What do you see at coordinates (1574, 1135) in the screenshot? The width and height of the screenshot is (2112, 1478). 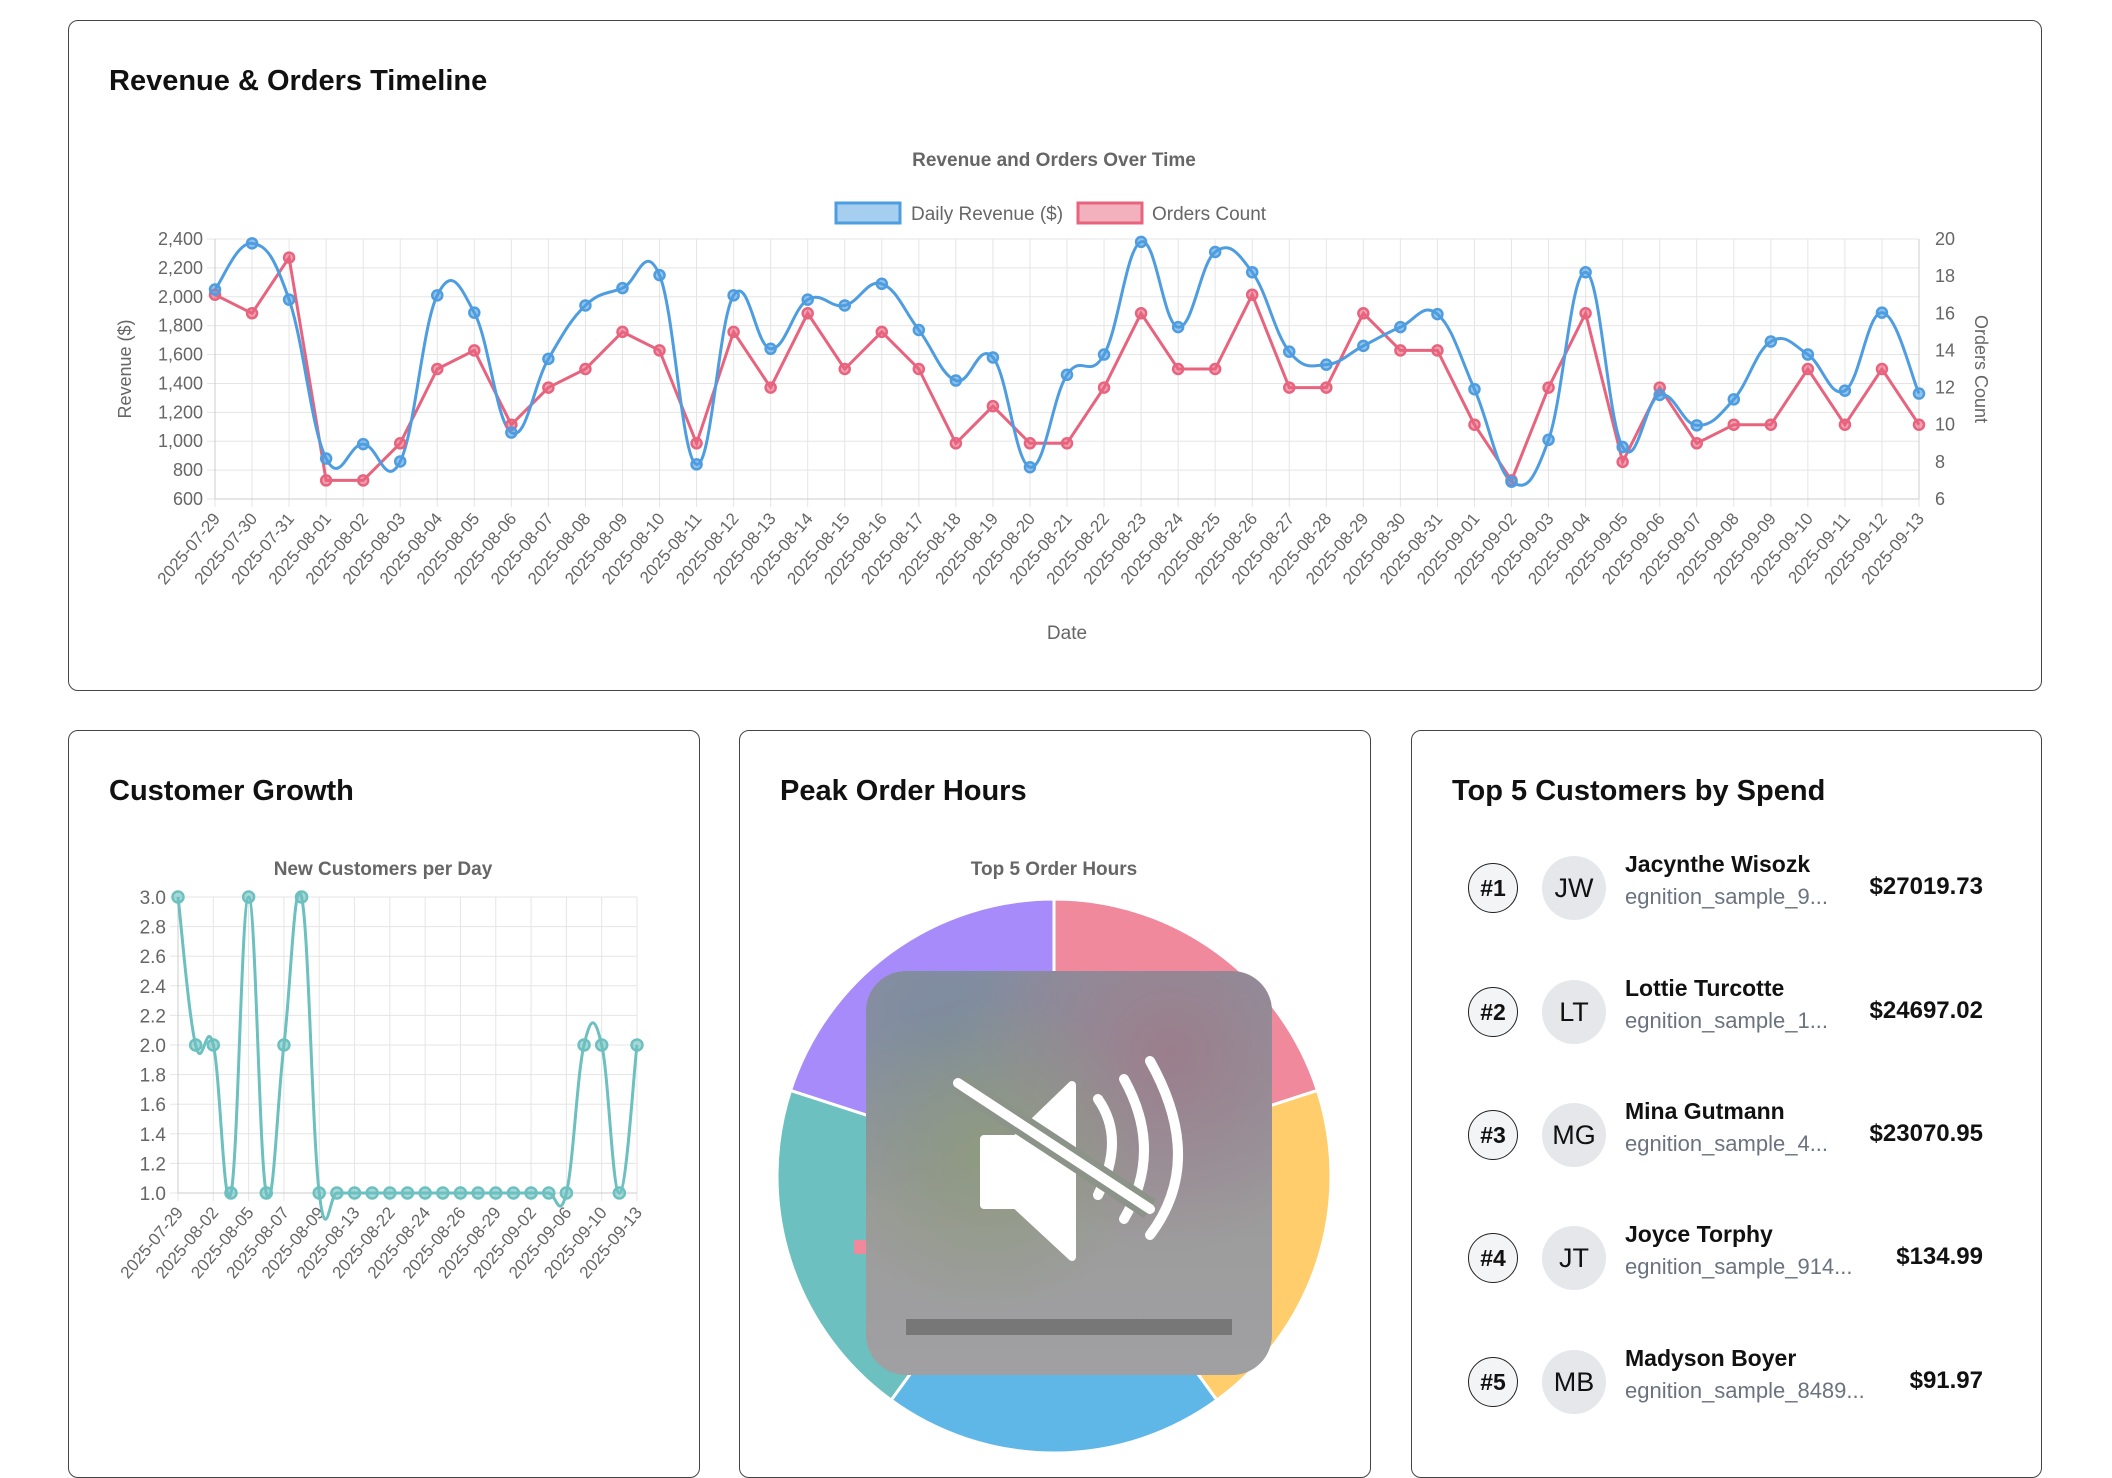 I see `avatar: MG` at bounding box center [1574, 1135].